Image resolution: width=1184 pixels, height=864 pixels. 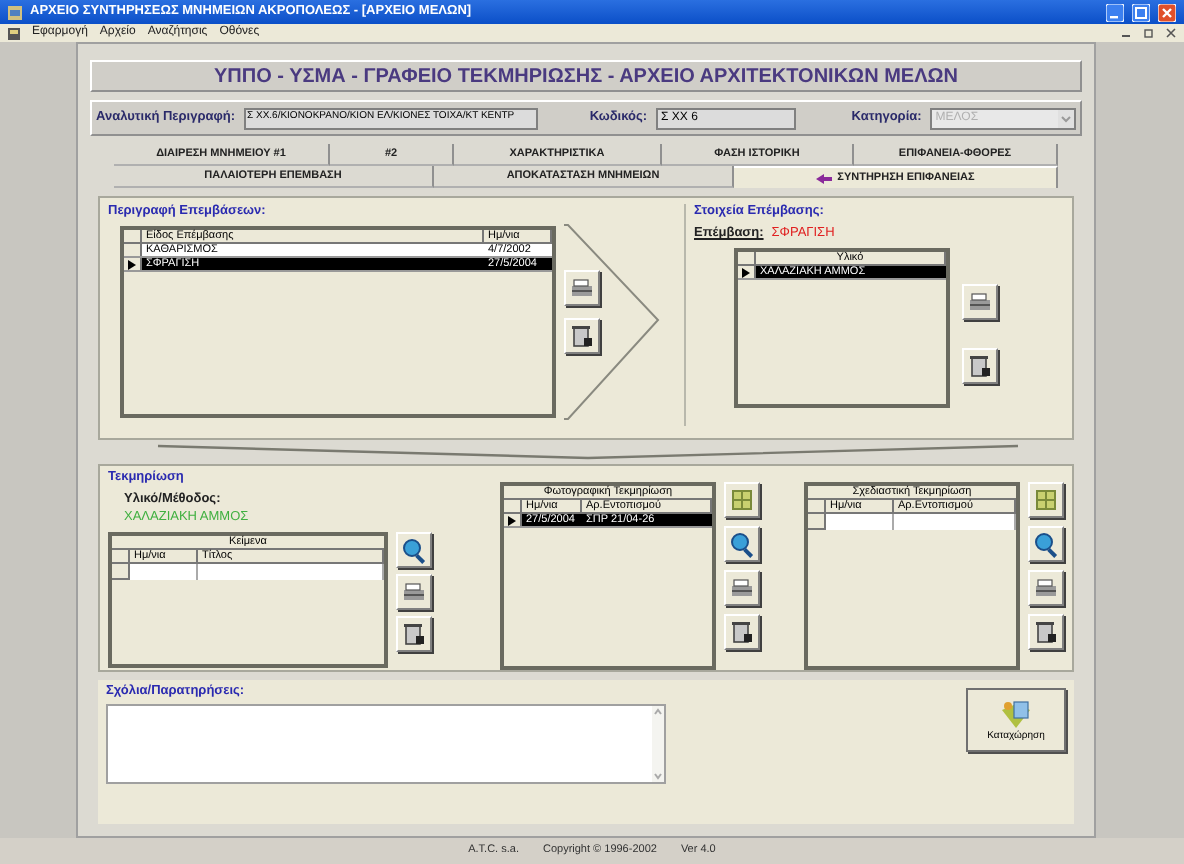 I want to click on caret-icon, so click(x=1065, y=118).